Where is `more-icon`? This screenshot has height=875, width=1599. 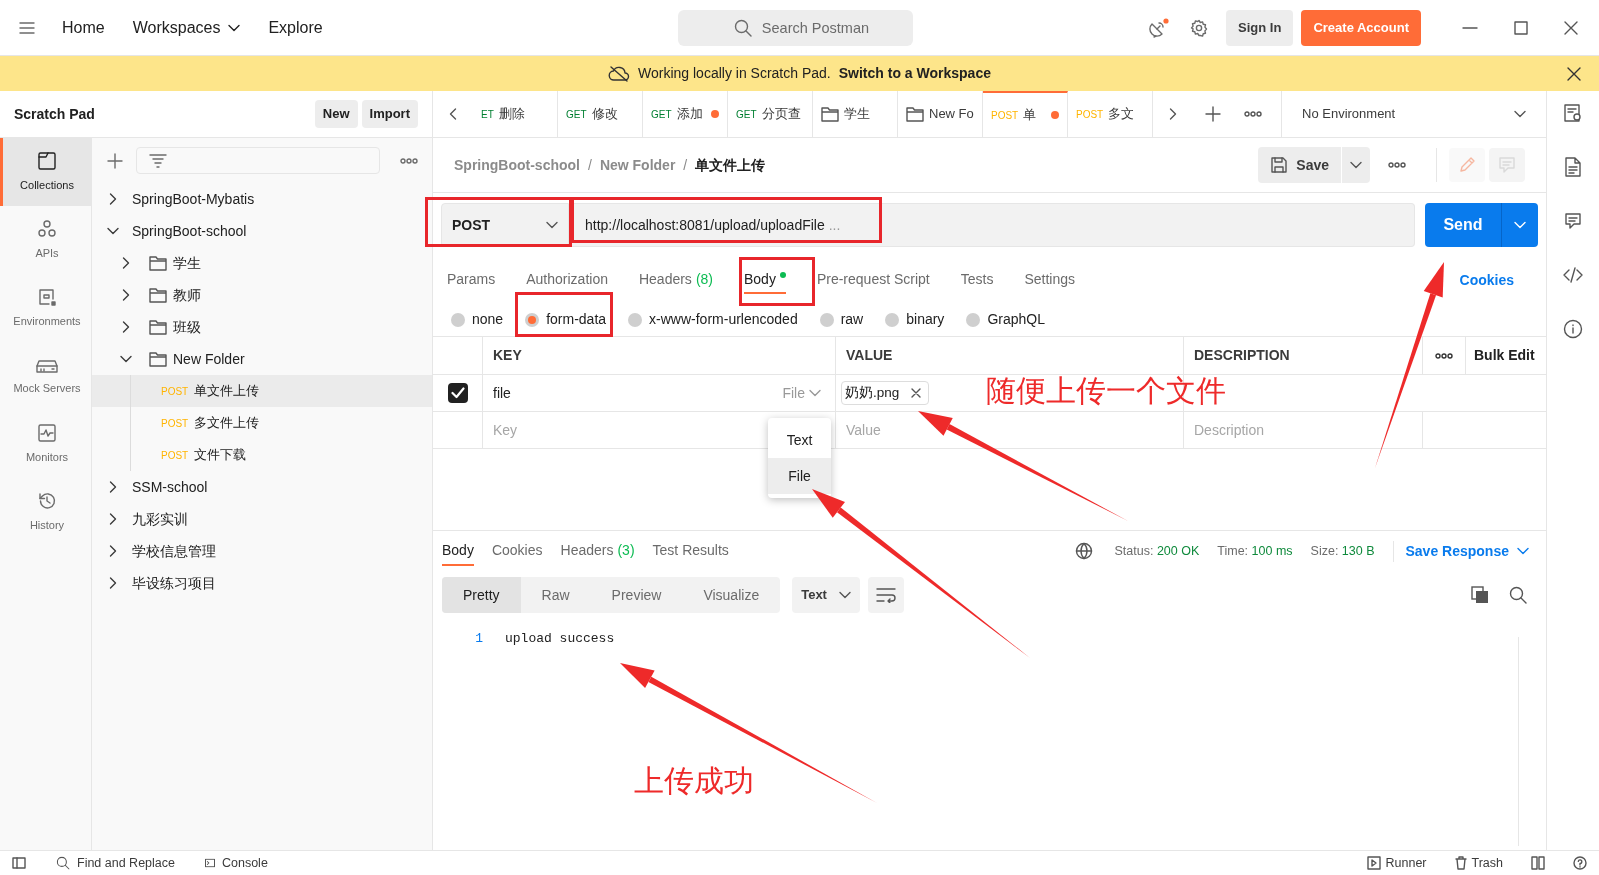 more-icon is located at coordinates (1444, 355).